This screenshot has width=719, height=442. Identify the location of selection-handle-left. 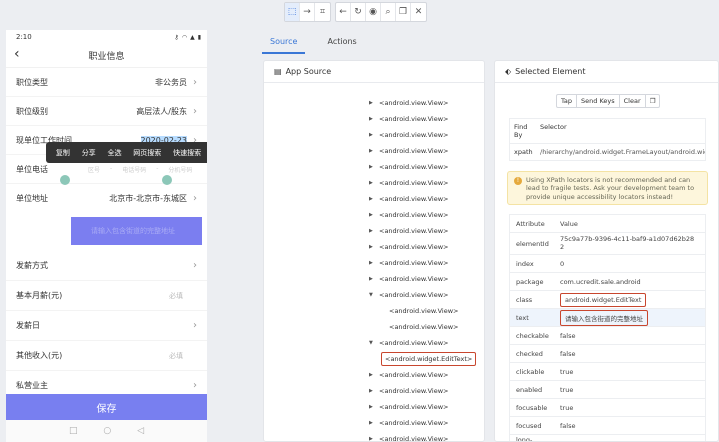
(65, 180).